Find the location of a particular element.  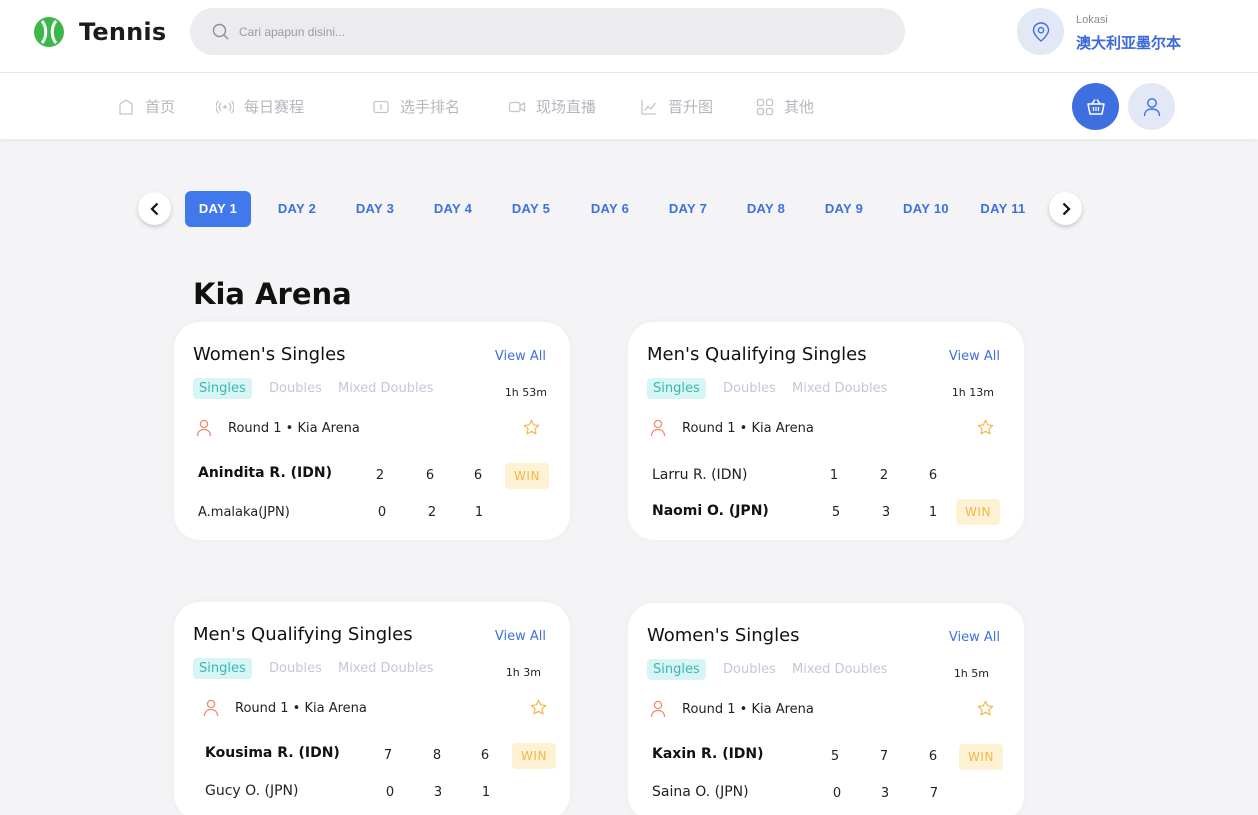

player-name: Larru R. (IDN) is located at coordinates (700, 475).